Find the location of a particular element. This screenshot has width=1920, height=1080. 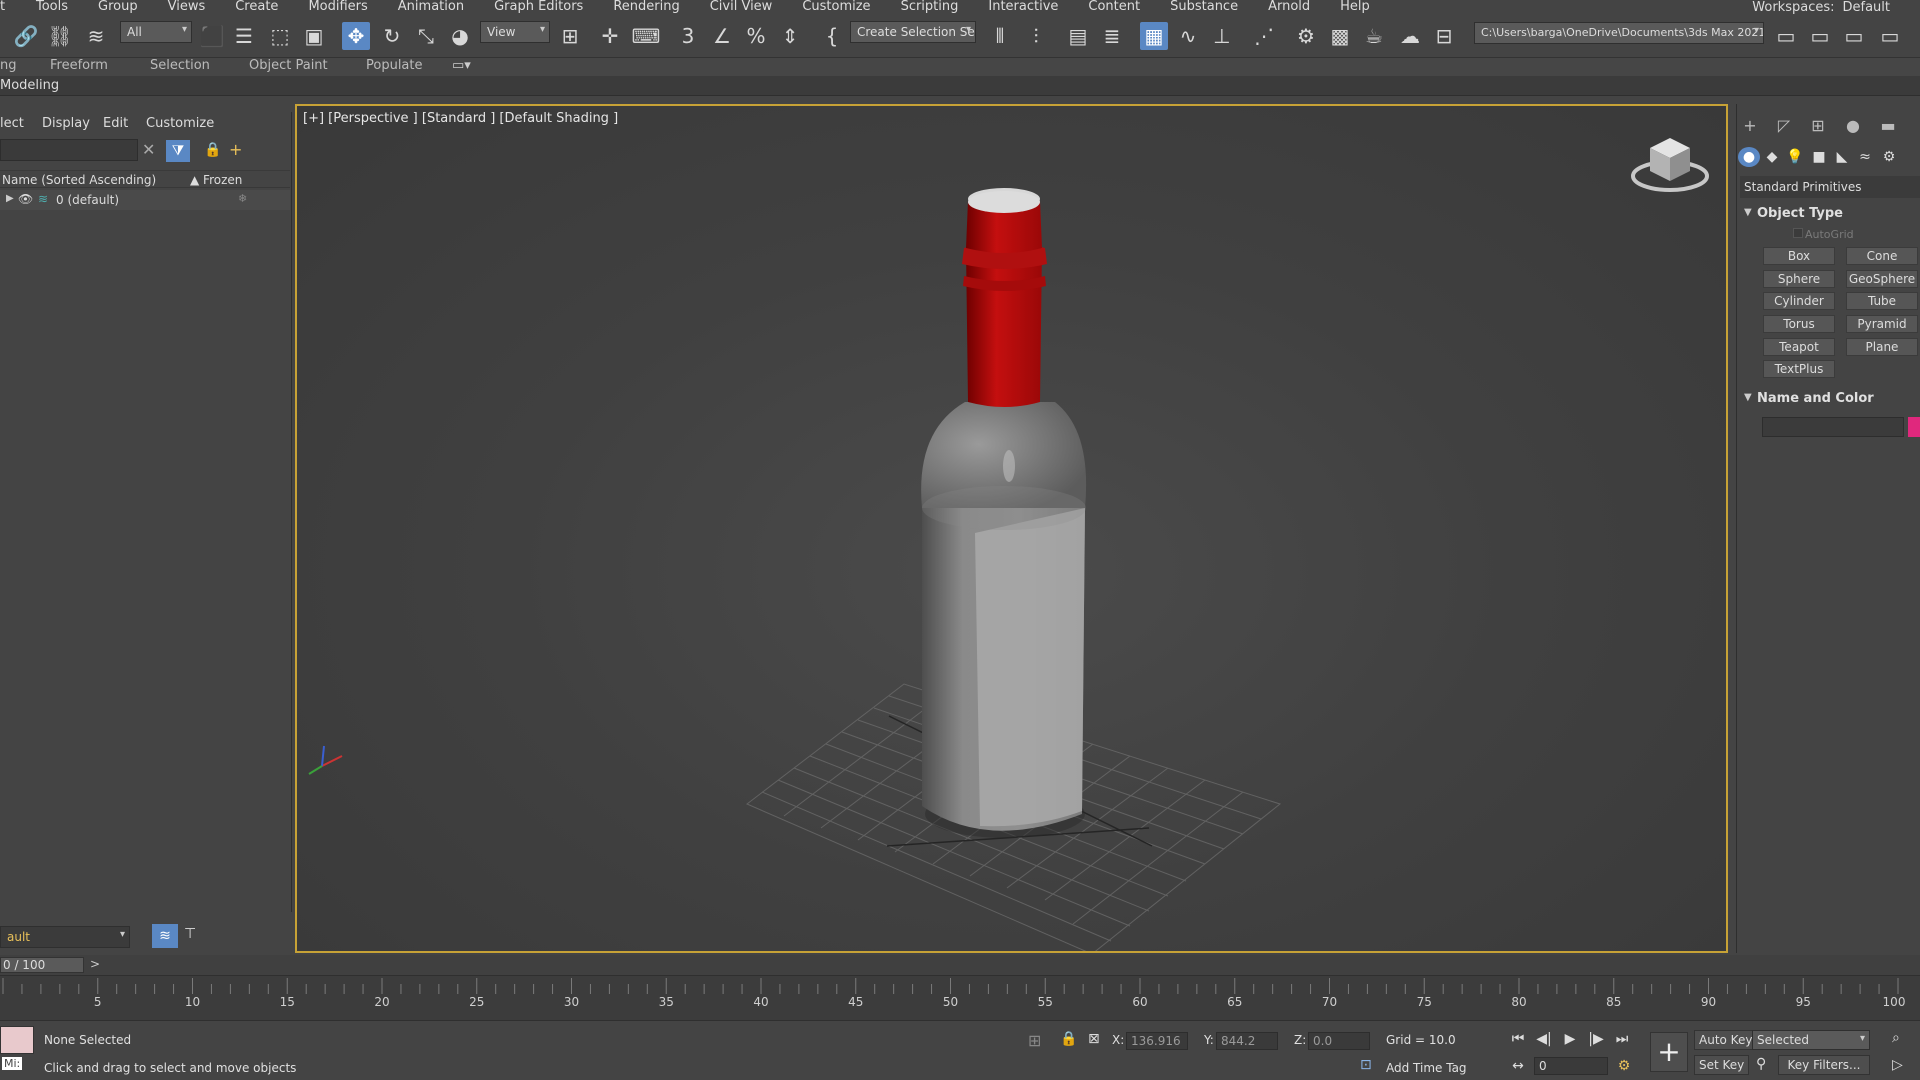

next-frame-icon: |▶ is located at coordinates (1596, 1039).